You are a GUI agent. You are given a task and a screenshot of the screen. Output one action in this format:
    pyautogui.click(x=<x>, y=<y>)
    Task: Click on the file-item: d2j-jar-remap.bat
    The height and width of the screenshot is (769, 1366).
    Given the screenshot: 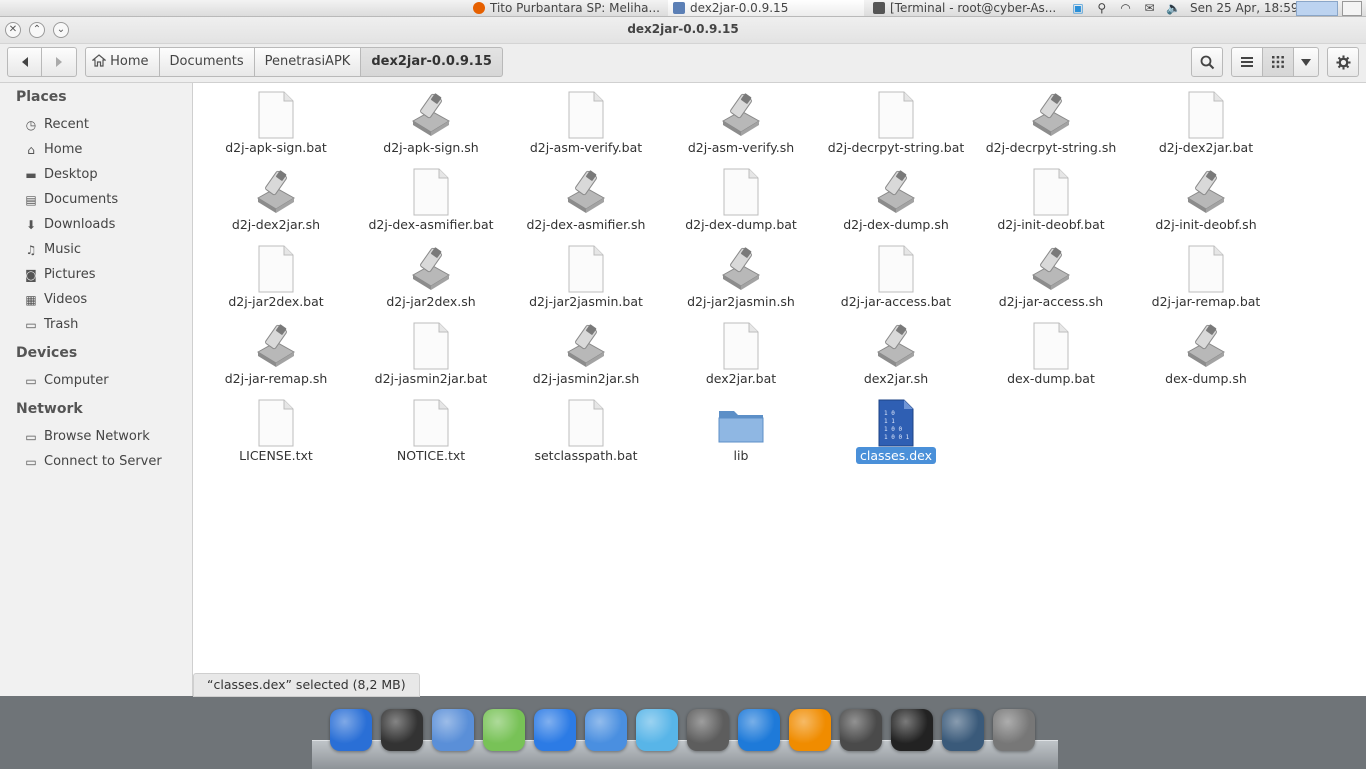 What is the action you would take?
    pyautogui.click(x=1206, y=273)
    